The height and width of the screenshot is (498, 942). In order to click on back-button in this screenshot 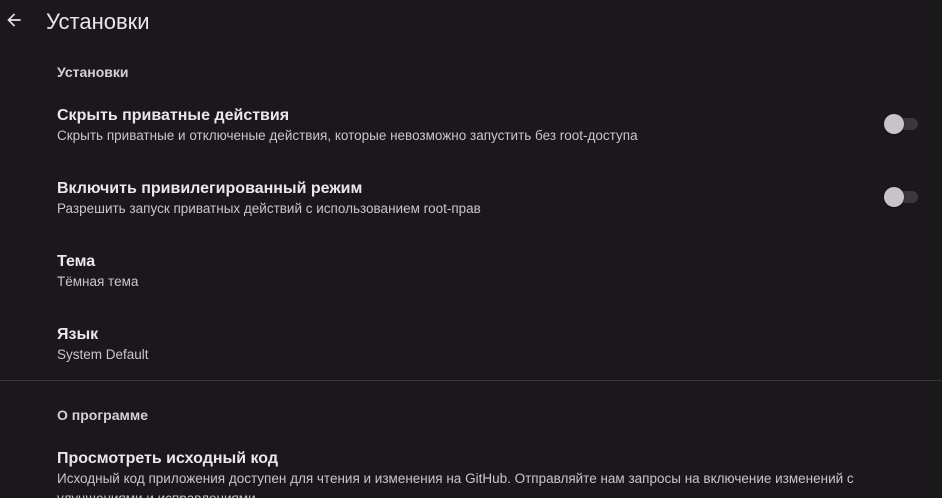, I will do `click(14, 20)`.